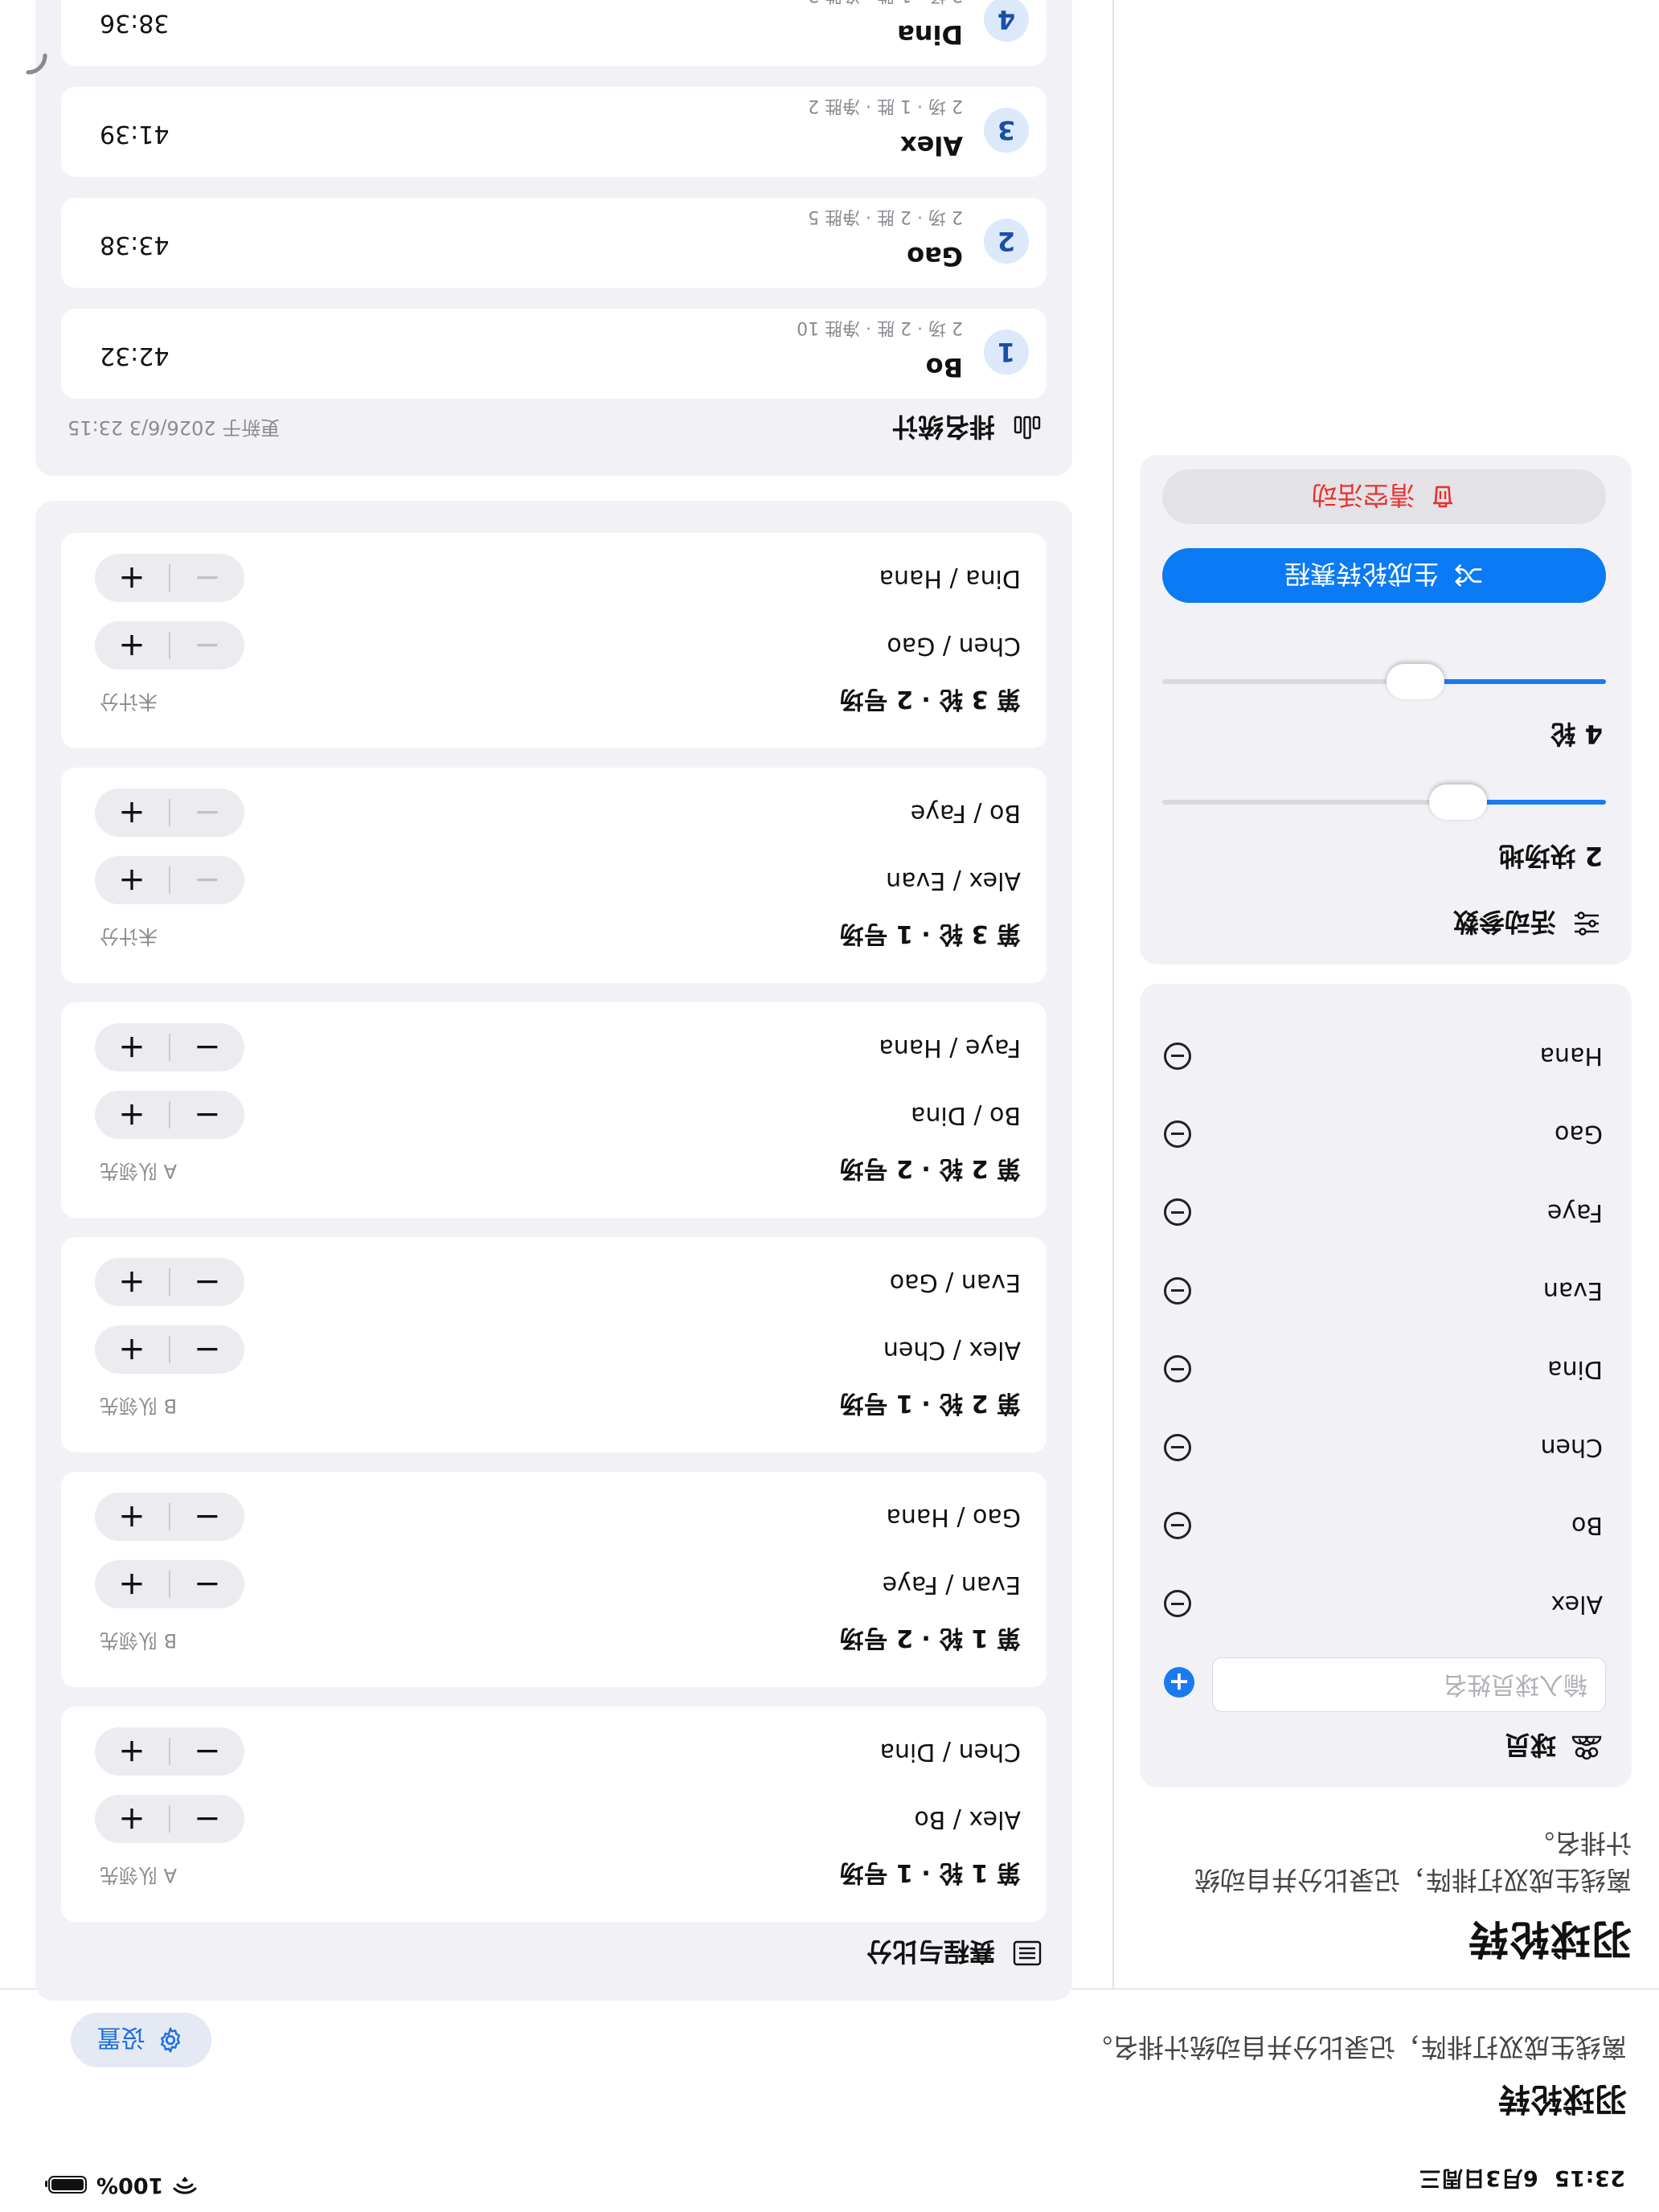 The image size is (1659, 2212). Describe the element at coordinates (135, 134) in the screenshot. I see `rank-time: 41:39` at that location.